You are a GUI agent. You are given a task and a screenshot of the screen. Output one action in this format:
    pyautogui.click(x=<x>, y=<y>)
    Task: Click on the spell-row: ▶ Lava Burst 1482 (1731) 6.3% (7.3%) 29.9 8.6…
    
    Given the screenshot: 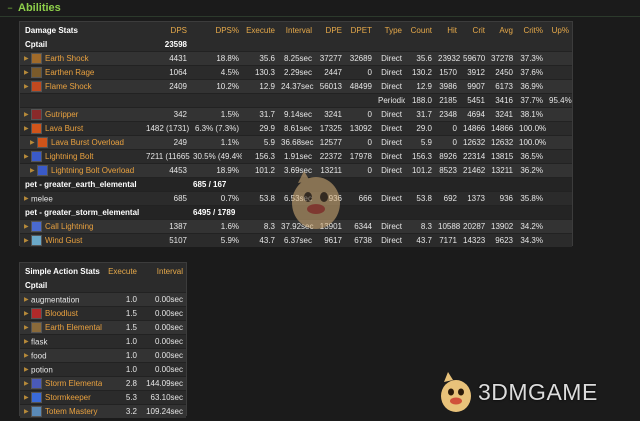 What is the action you would take?
    pyautogui.click(x=296, y=128)
    